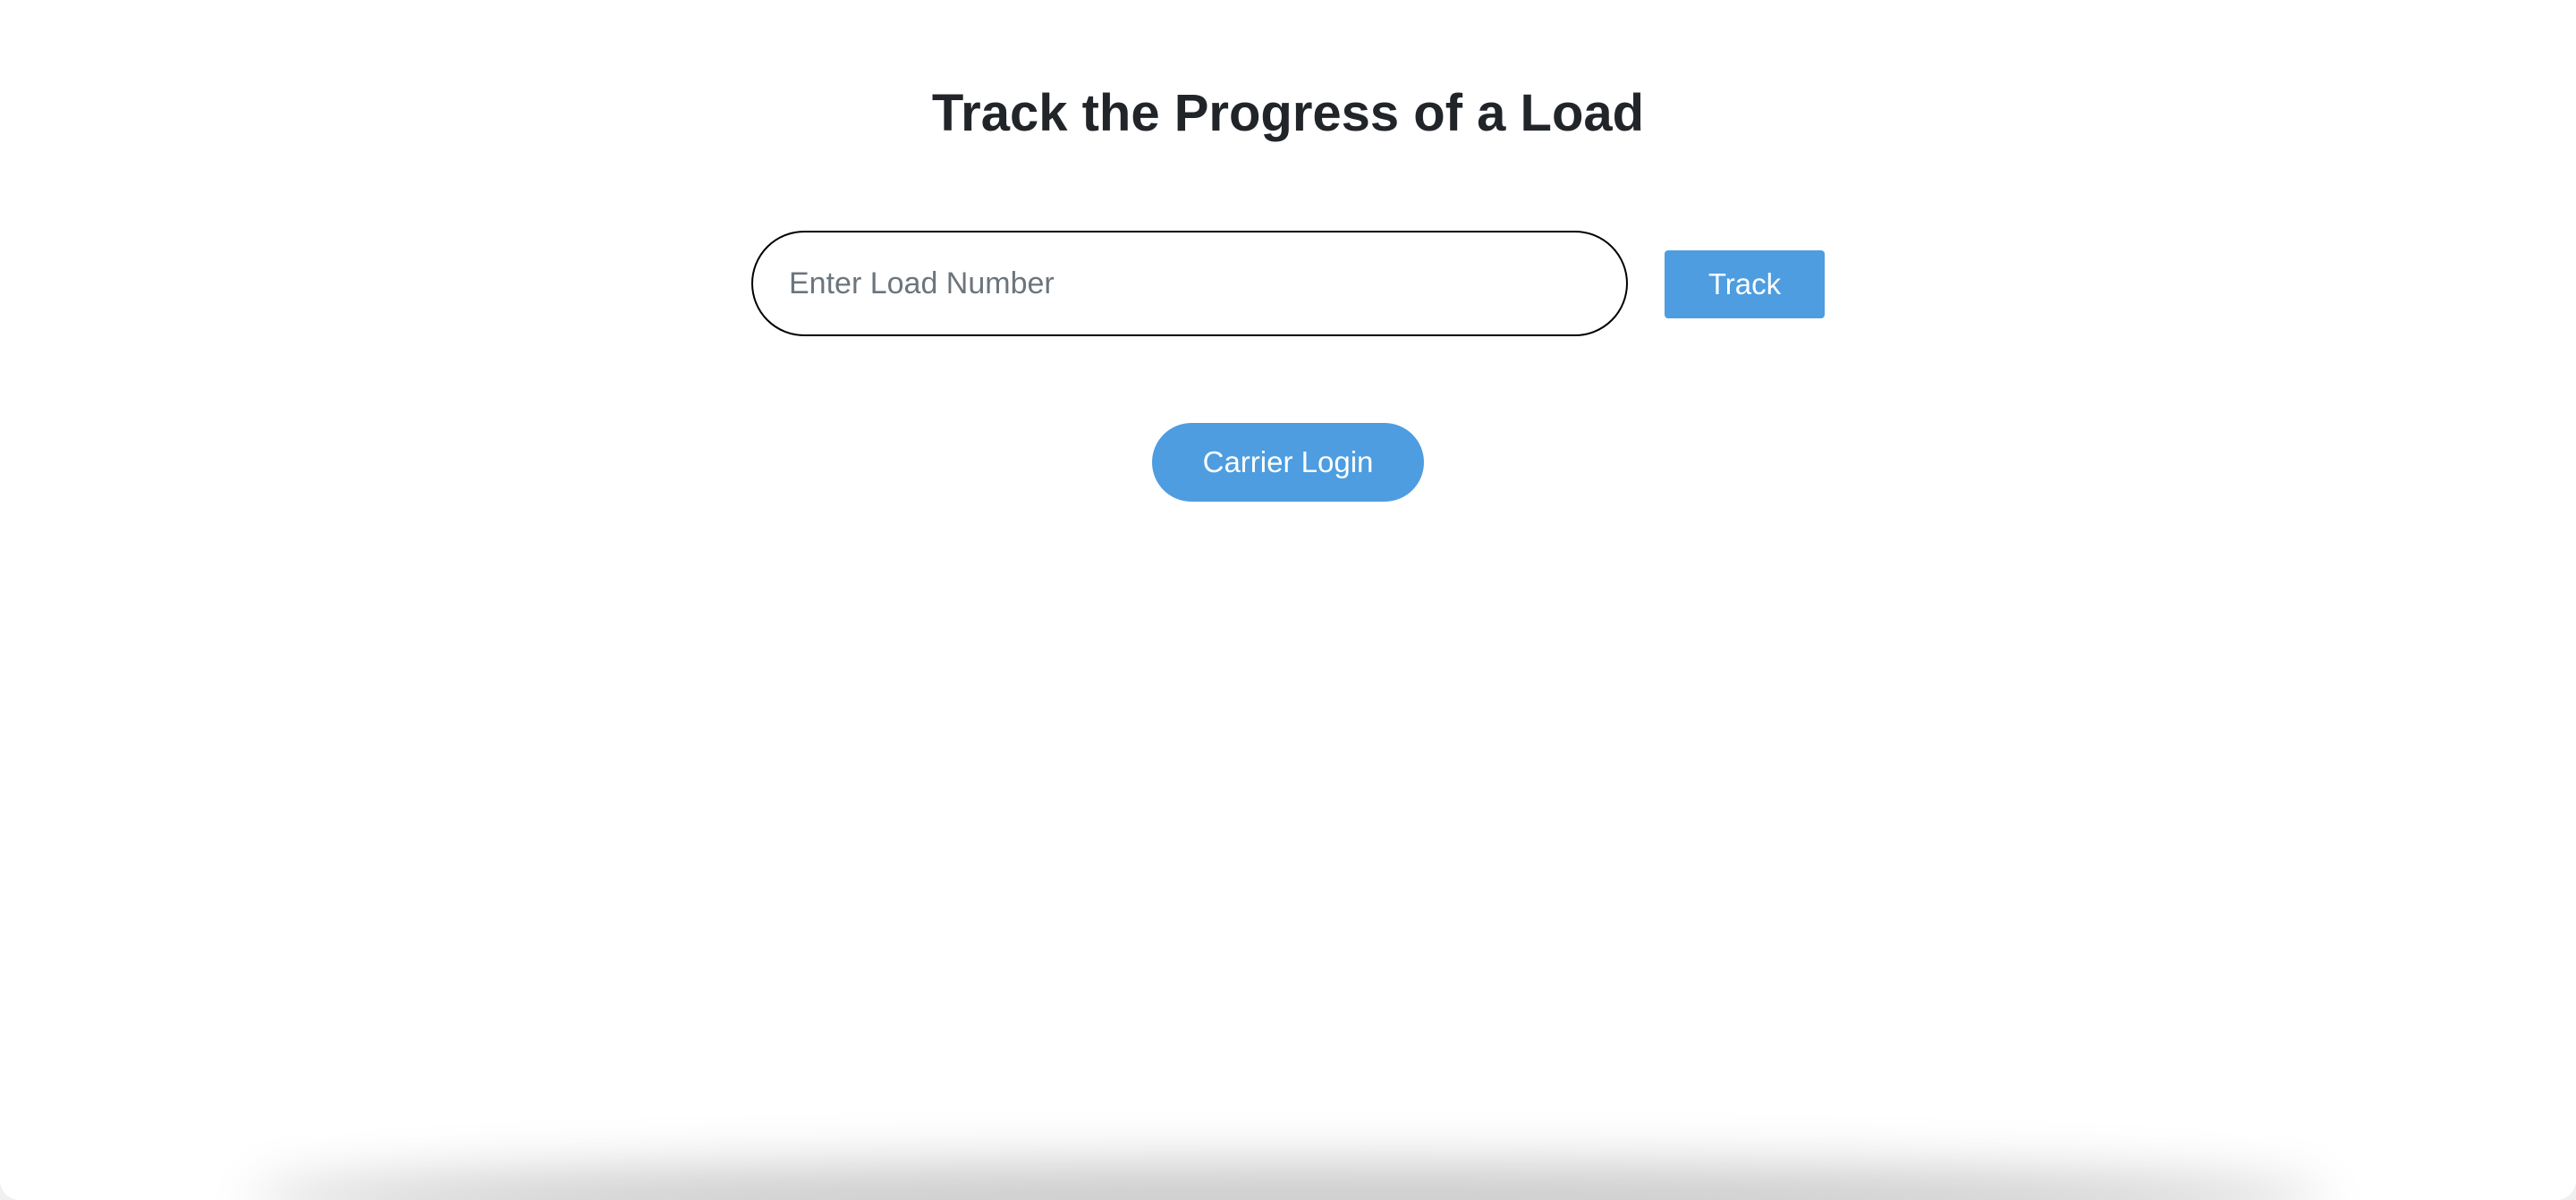  I want to click on page-title: Track the Progress of a Load, so click(1288, 113).